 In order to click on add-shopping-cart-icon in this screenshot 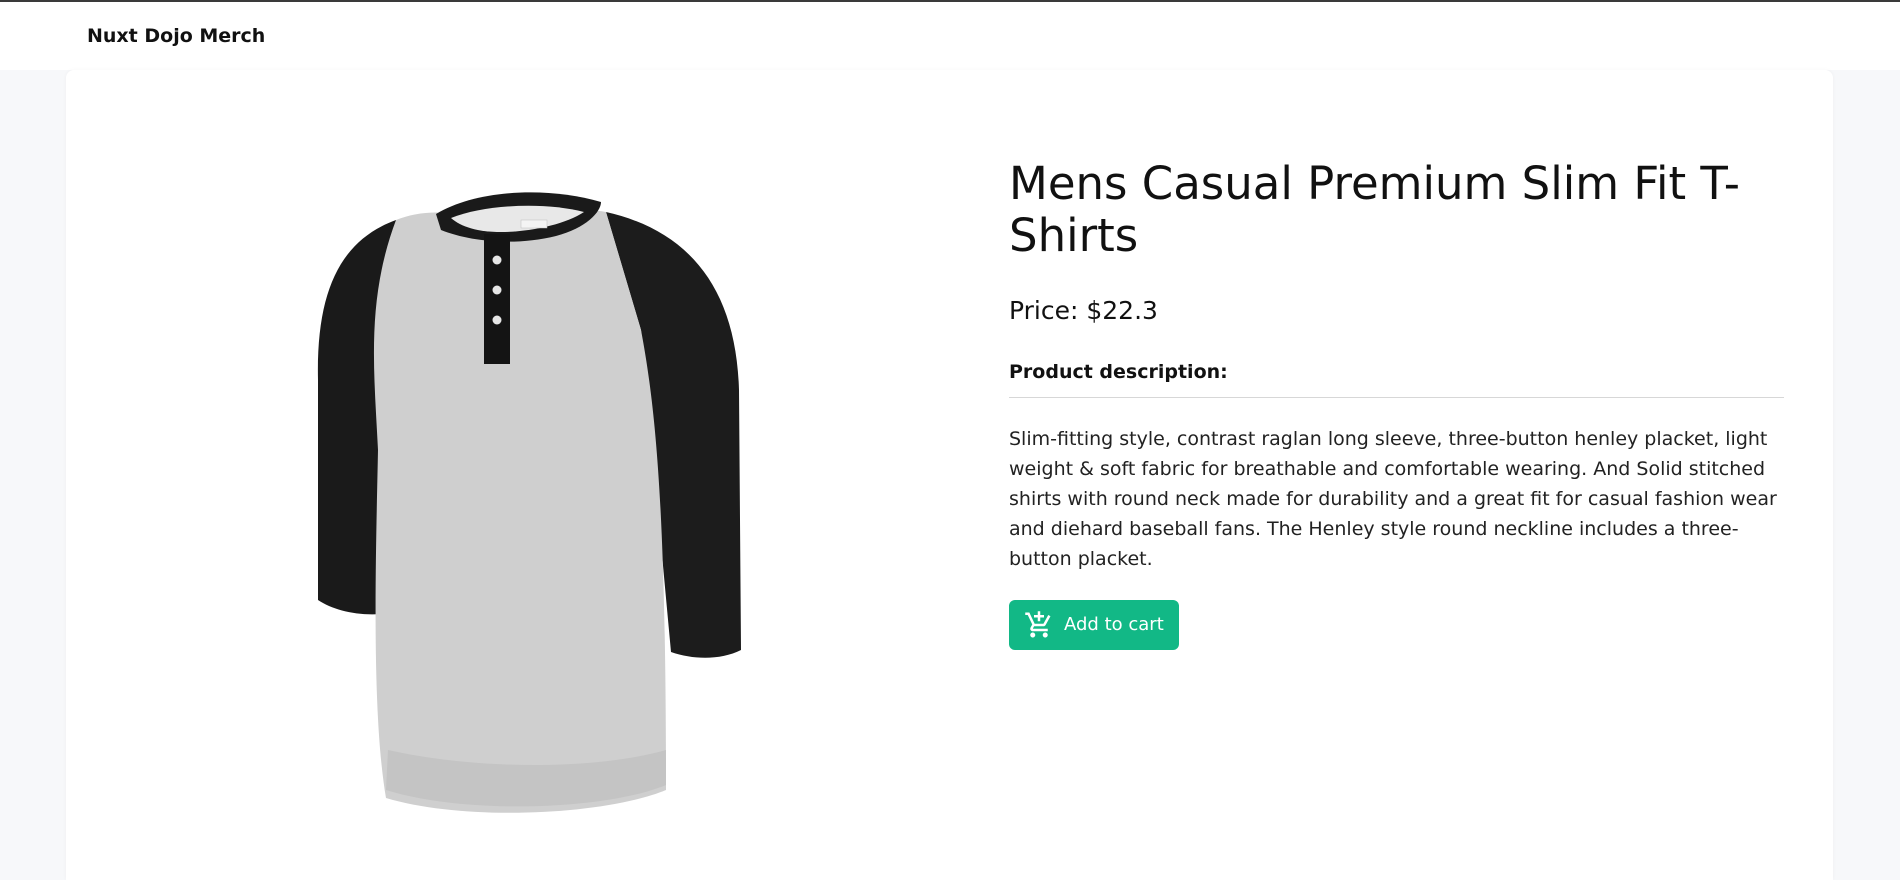, I will do `click(1039, 625)`.